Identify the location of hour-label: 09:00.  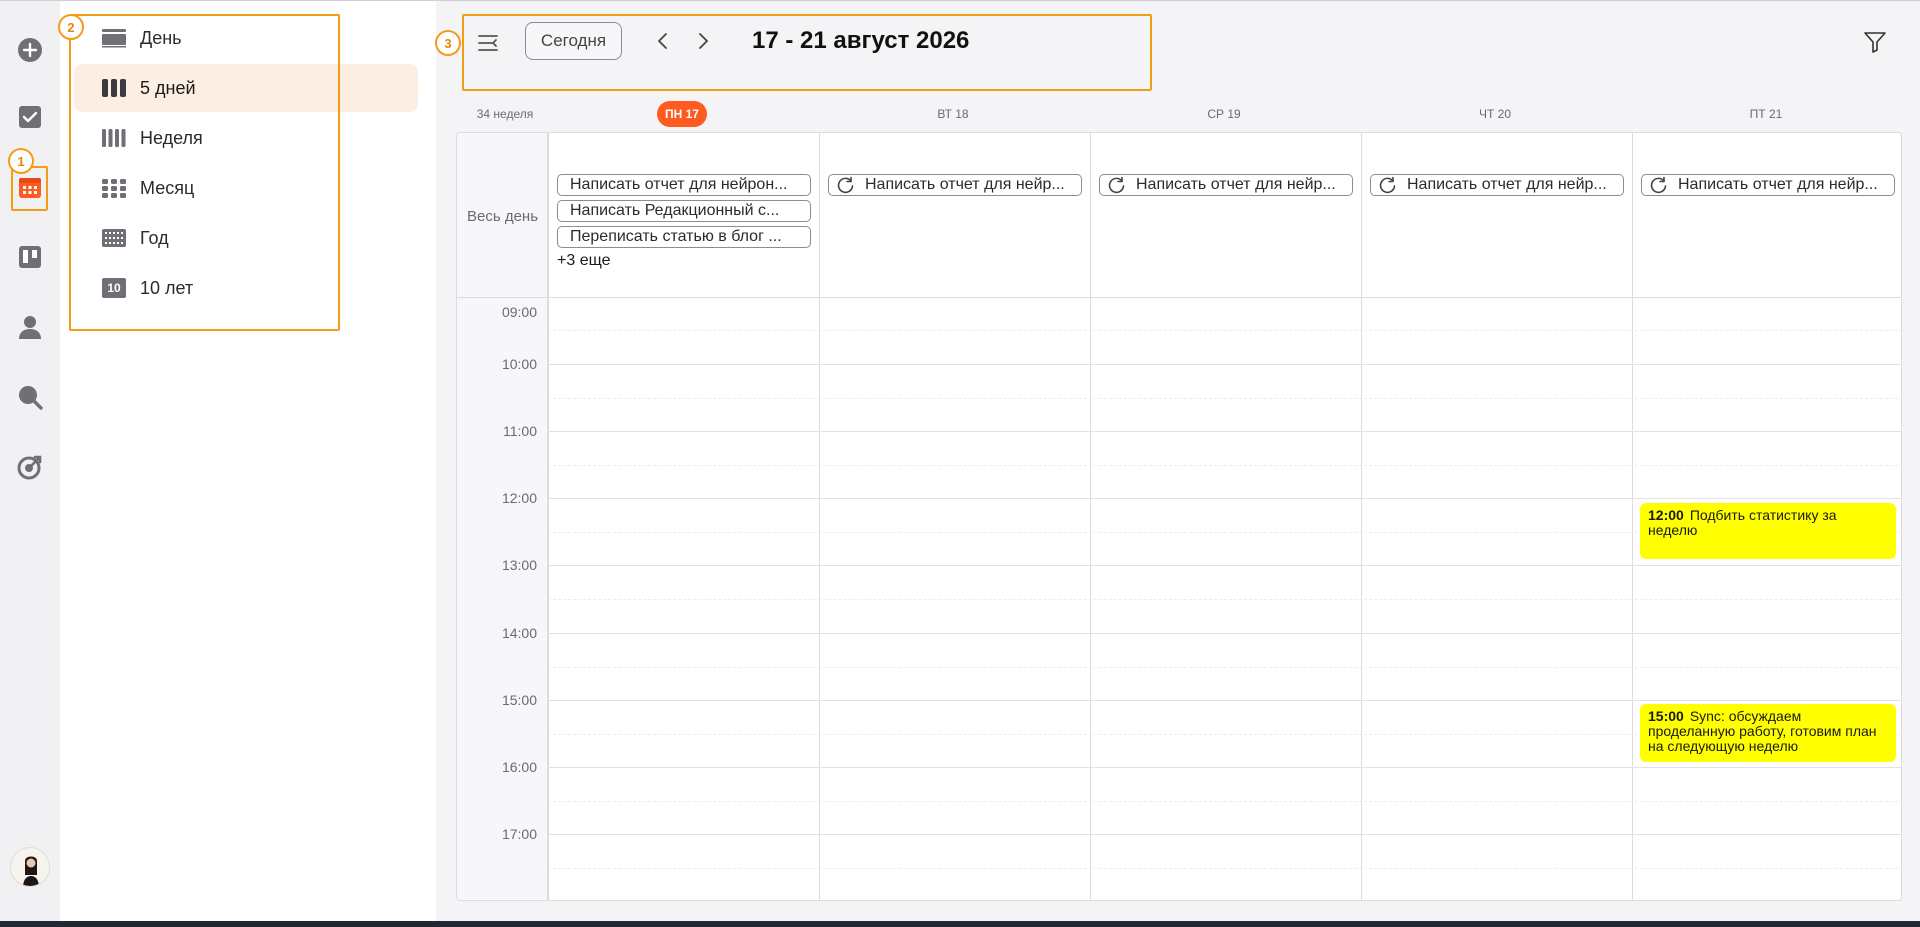
(519, 312).